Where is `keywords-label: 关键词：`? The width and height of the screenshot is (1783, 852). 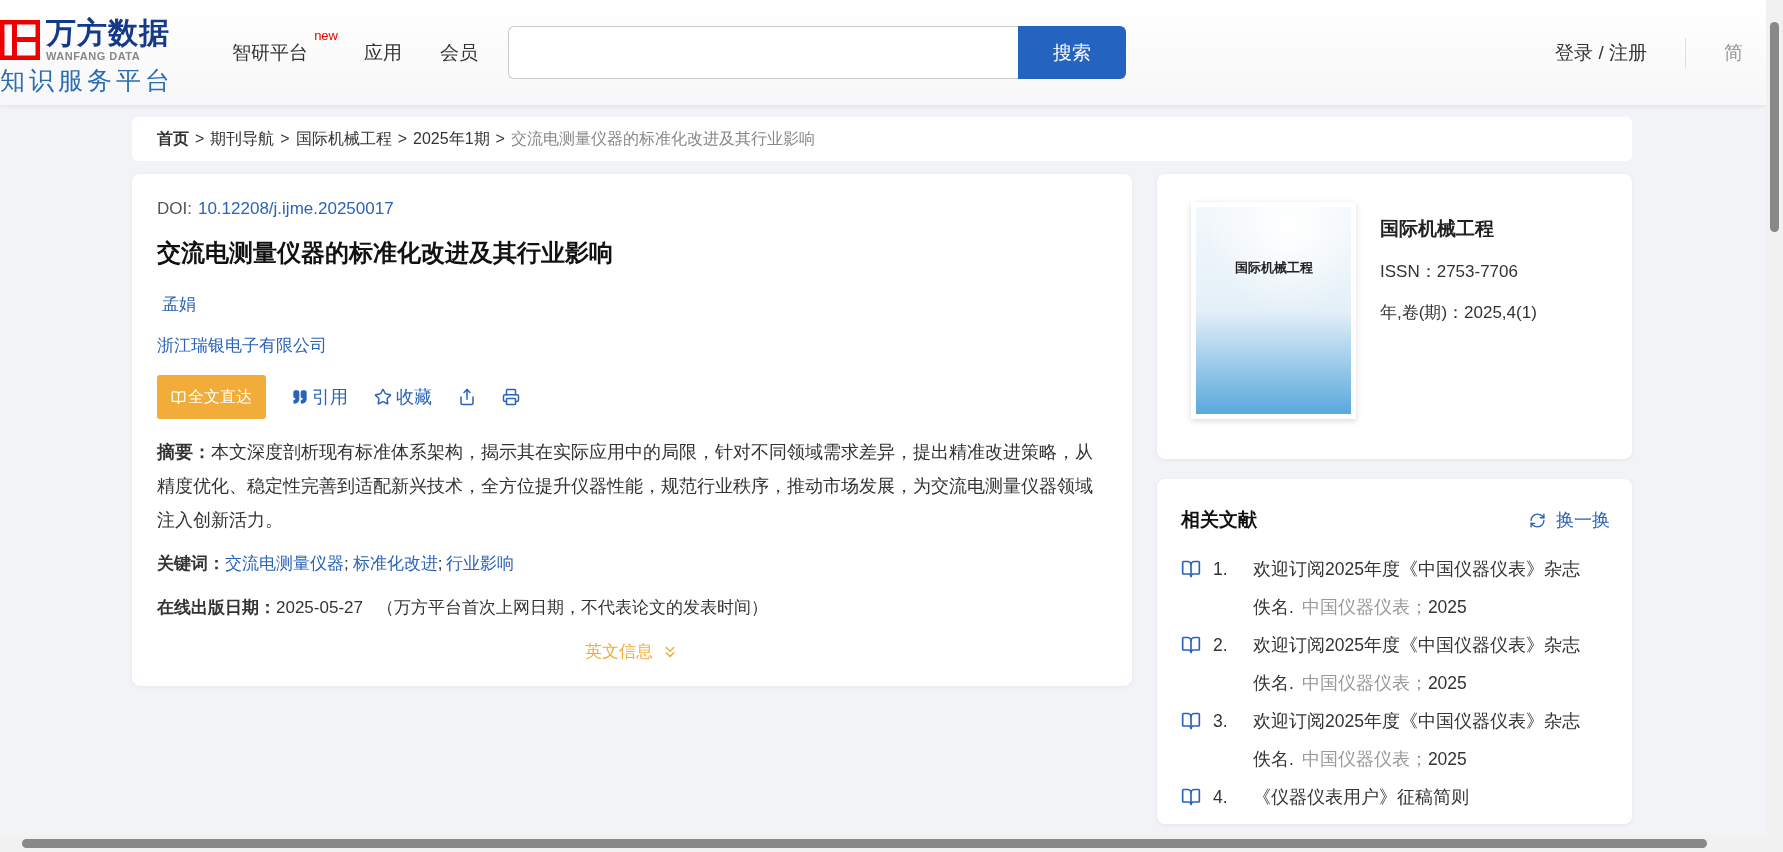
keywords-label: 关键词： is located at coordinates (191, 564).